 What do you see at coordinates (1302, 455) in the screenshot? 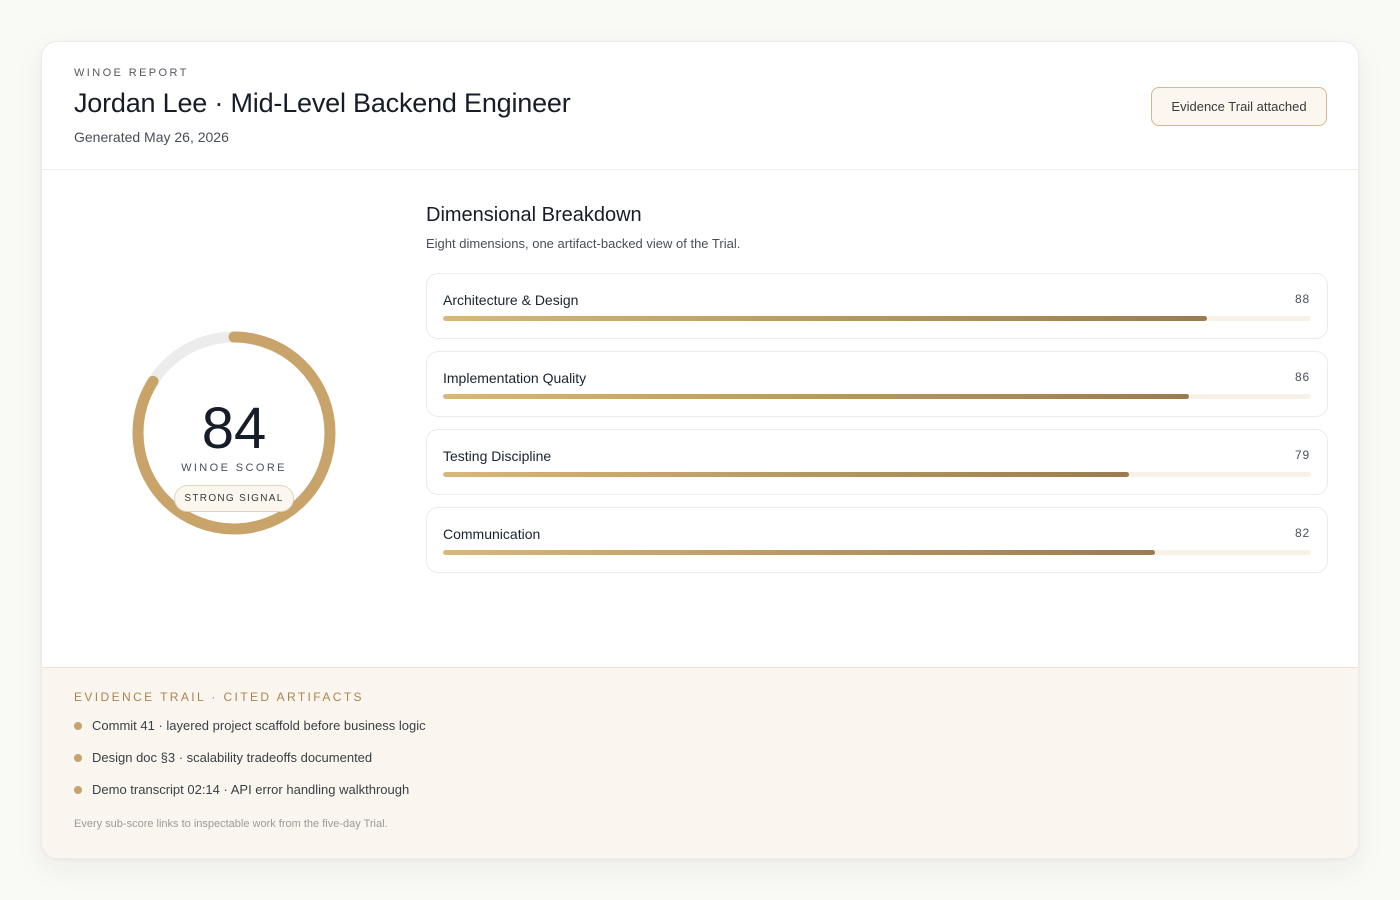
I see `dimension-score: 79` at bounding box center [1302, 455].